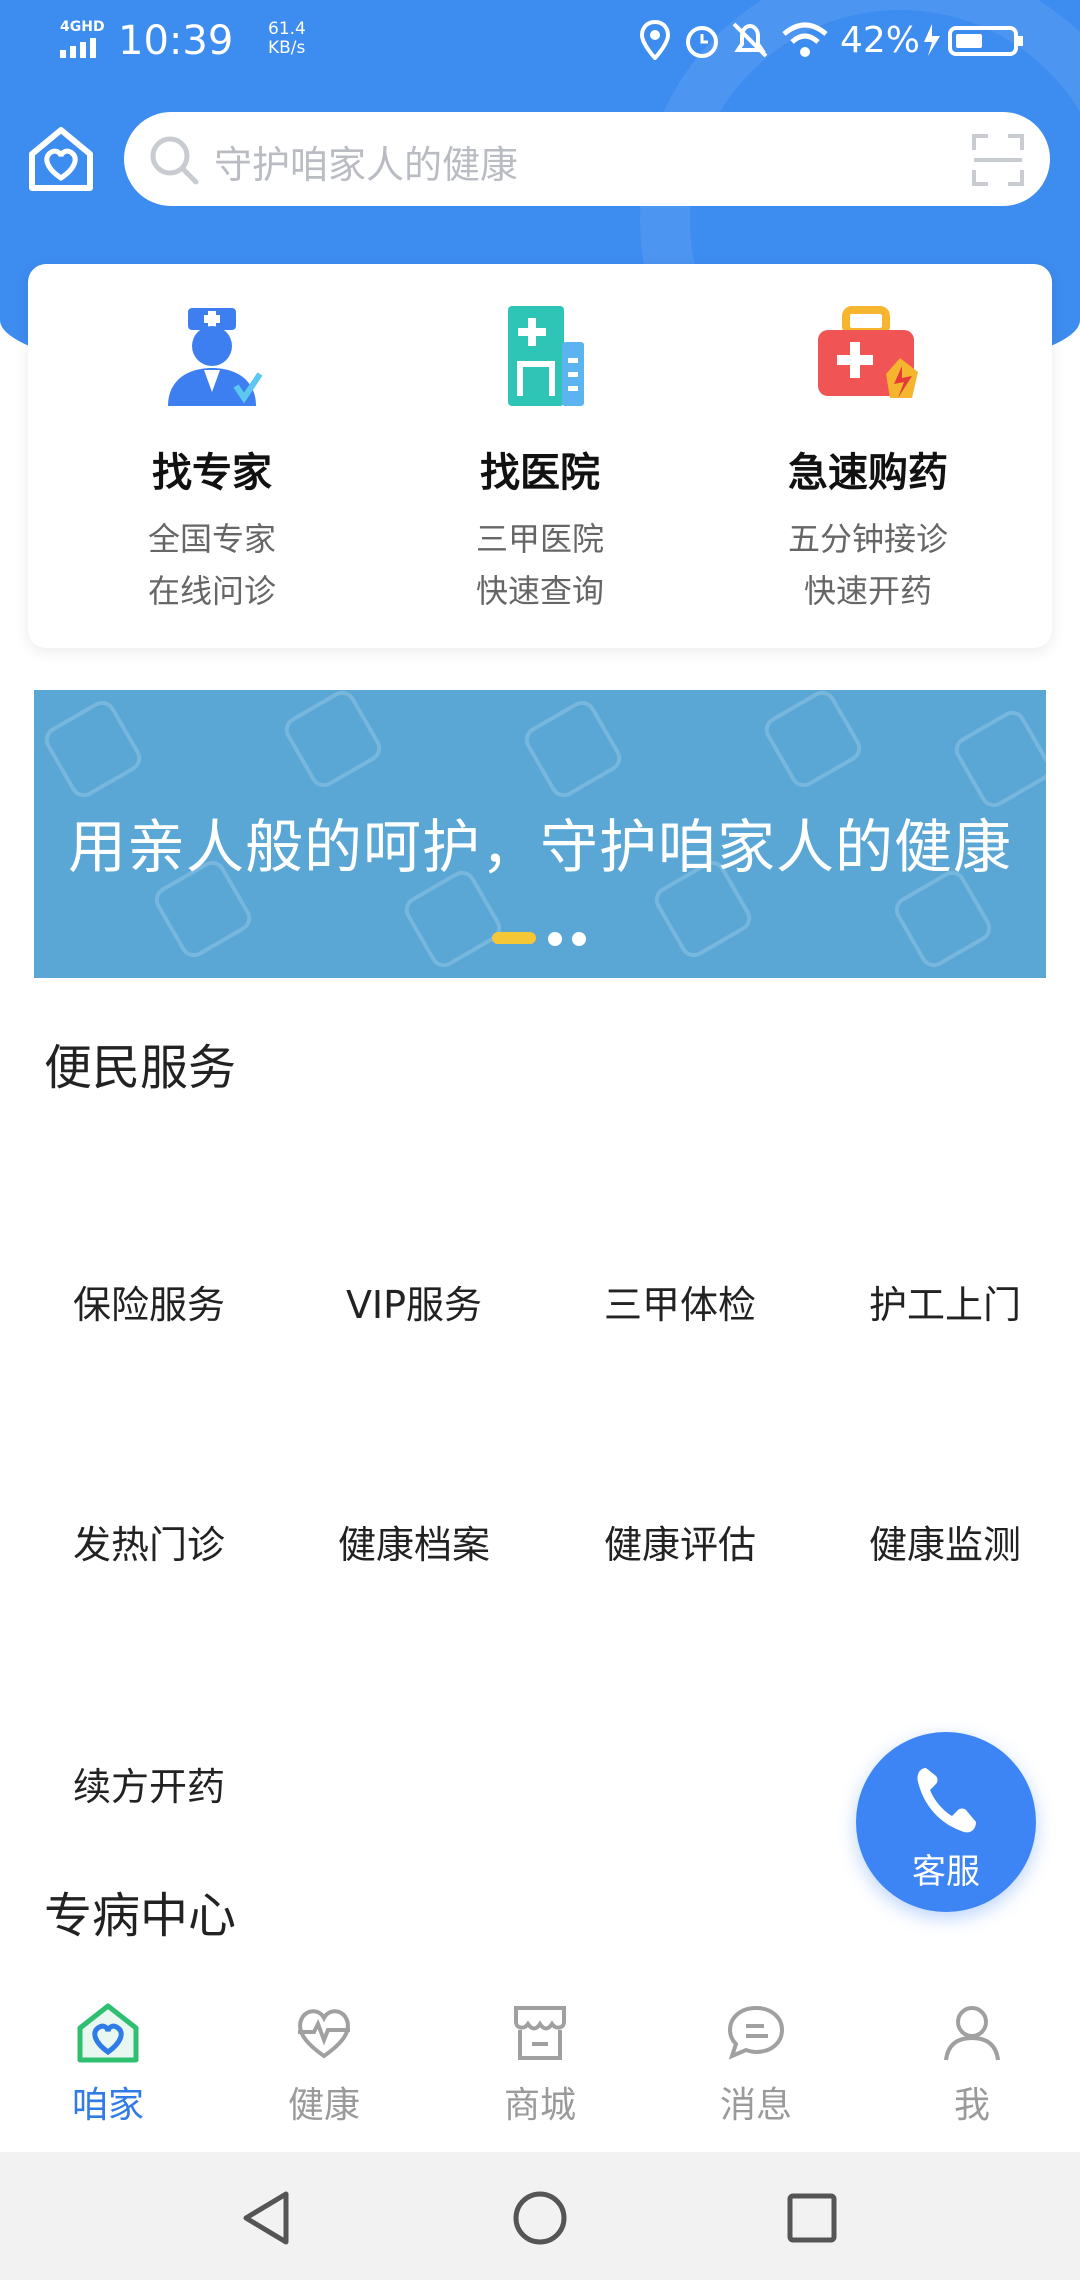 The height and width of the screenshot is (2280, 1080). Describe the element at coordinates (324, 2034) in the screenshot. I see `heartbeat-icon` at that location.